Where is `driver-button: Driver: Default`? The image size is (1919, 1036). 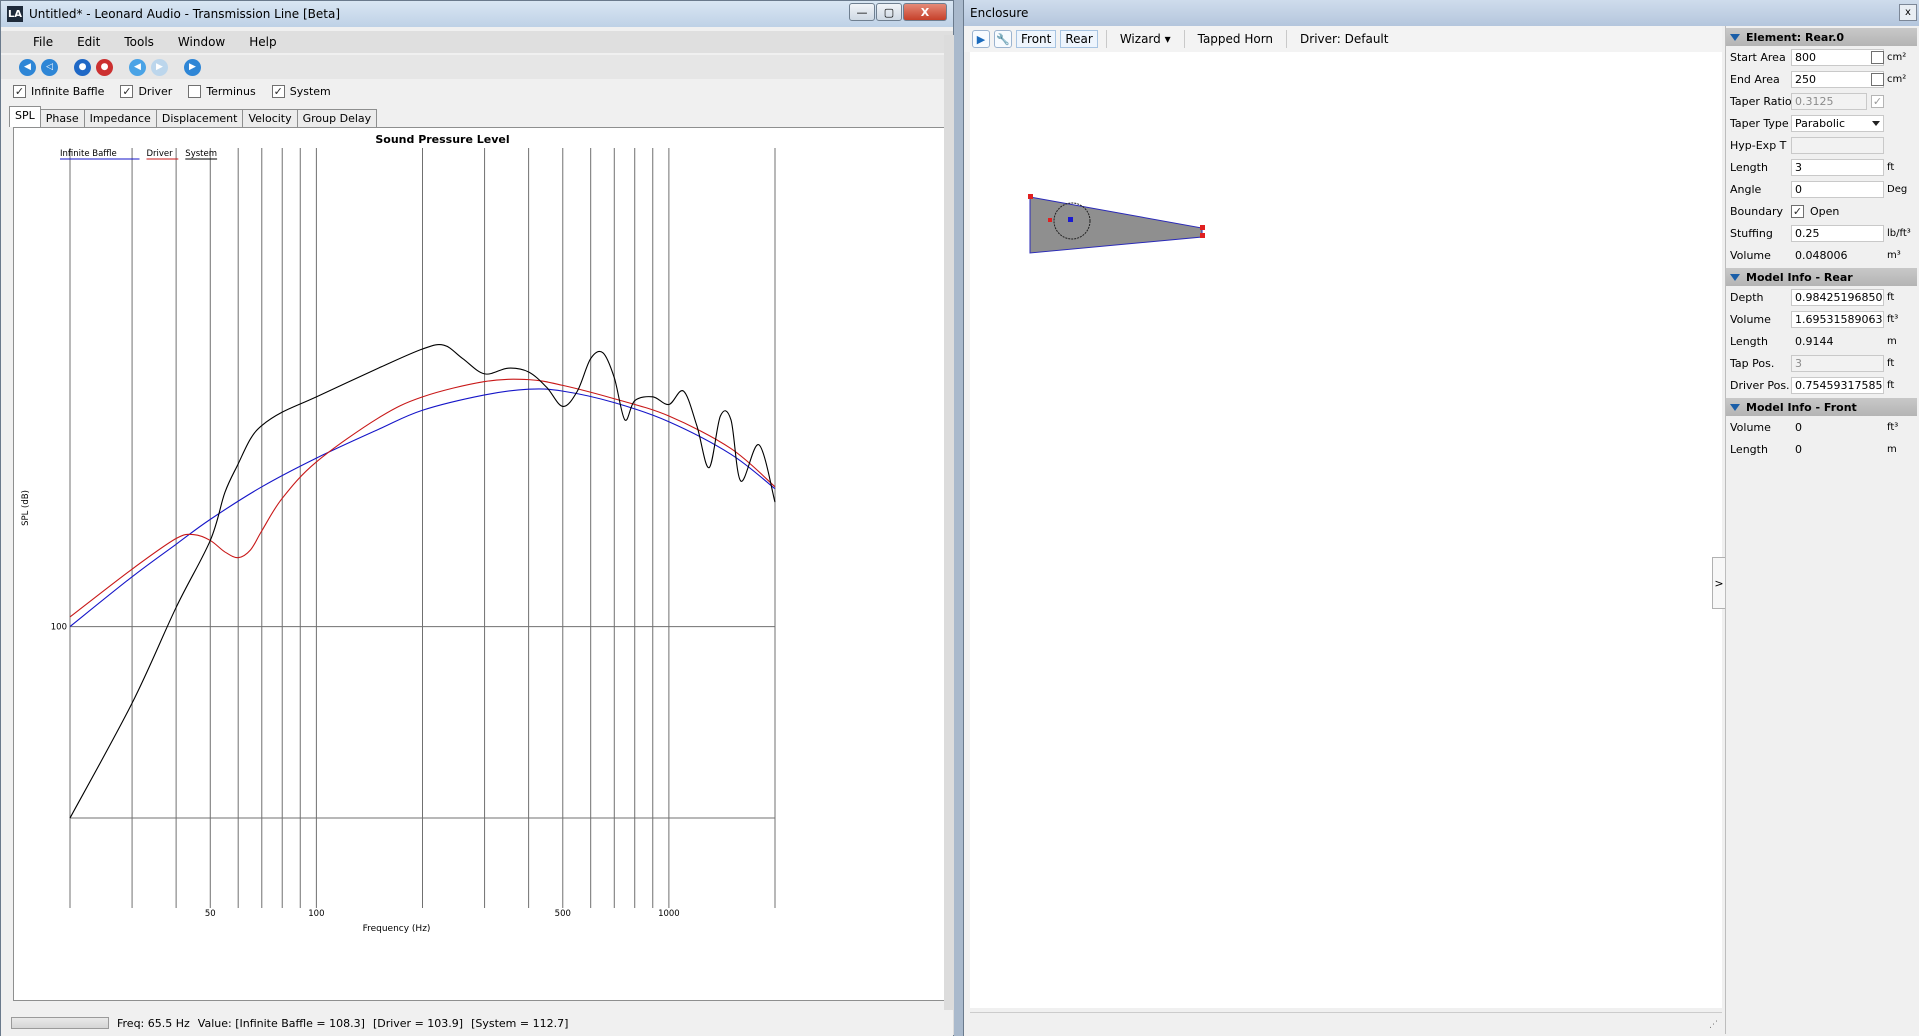
driver-button: Driver: Default is located at coordinates (1344, 39).